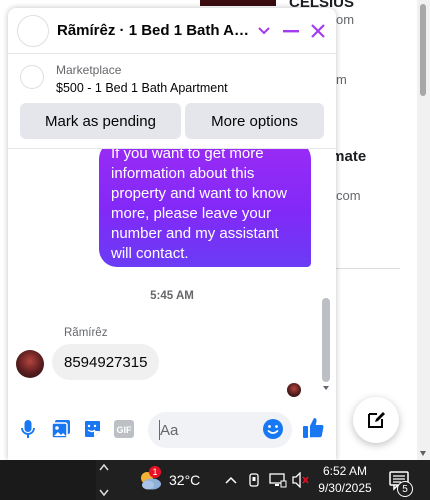  I want to click on svg-text: GIF, so click(125, 430).